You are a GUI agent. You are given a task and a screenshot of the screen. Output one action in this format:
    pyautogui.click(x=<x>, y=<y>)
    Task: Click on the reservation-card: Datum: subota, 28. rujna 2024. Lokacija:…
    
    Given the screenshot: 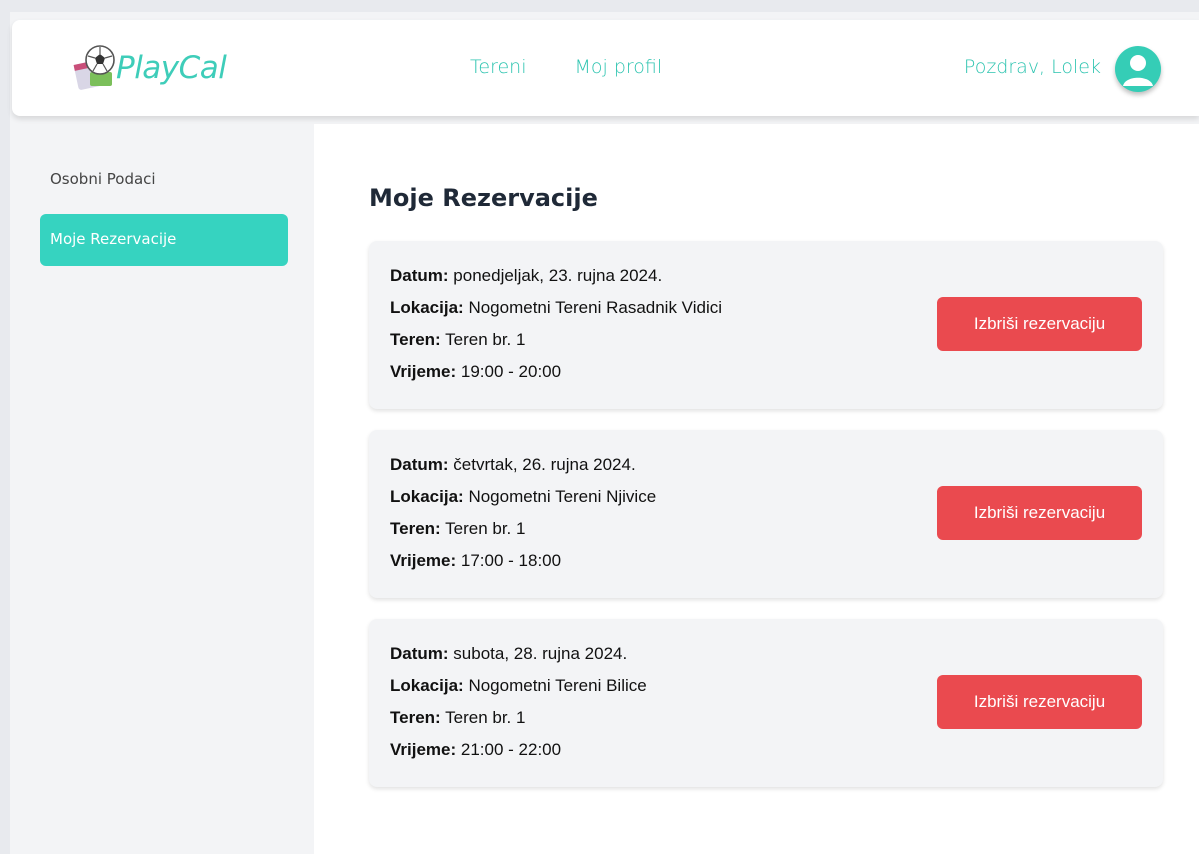 What is the action you would take?
    pyautogui.click(x=766, y=703)
    